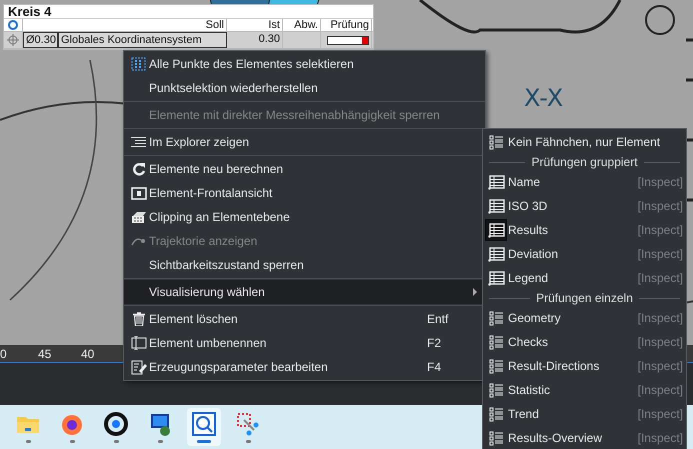 This screenshot has height=449, width=693. What do you see at coordinates (304, 88) in the screenshot?
I see `menu-item: Punktselektion wiederherstellen` at bounding box center [304, 88].